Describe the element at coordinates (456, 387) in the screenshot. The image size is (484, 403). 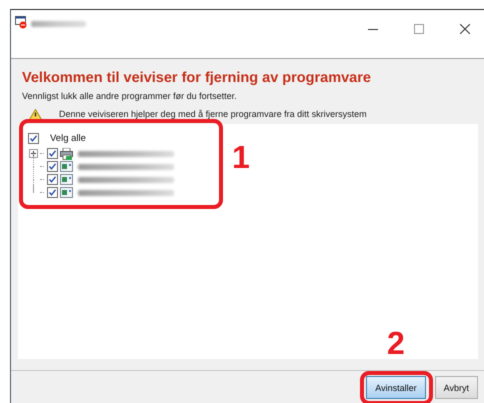
I see `cancel-button: Avbryt` at that location.